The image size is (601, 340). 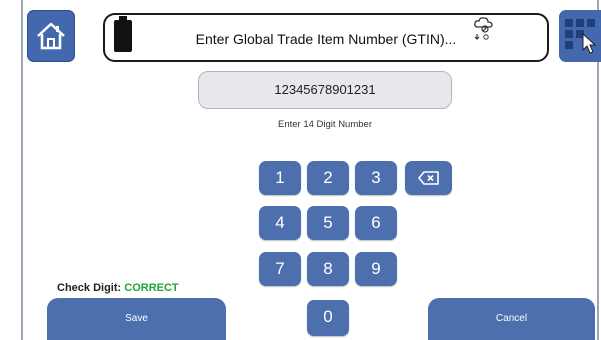 I want to click on home-button, so click(x=51, y=36).